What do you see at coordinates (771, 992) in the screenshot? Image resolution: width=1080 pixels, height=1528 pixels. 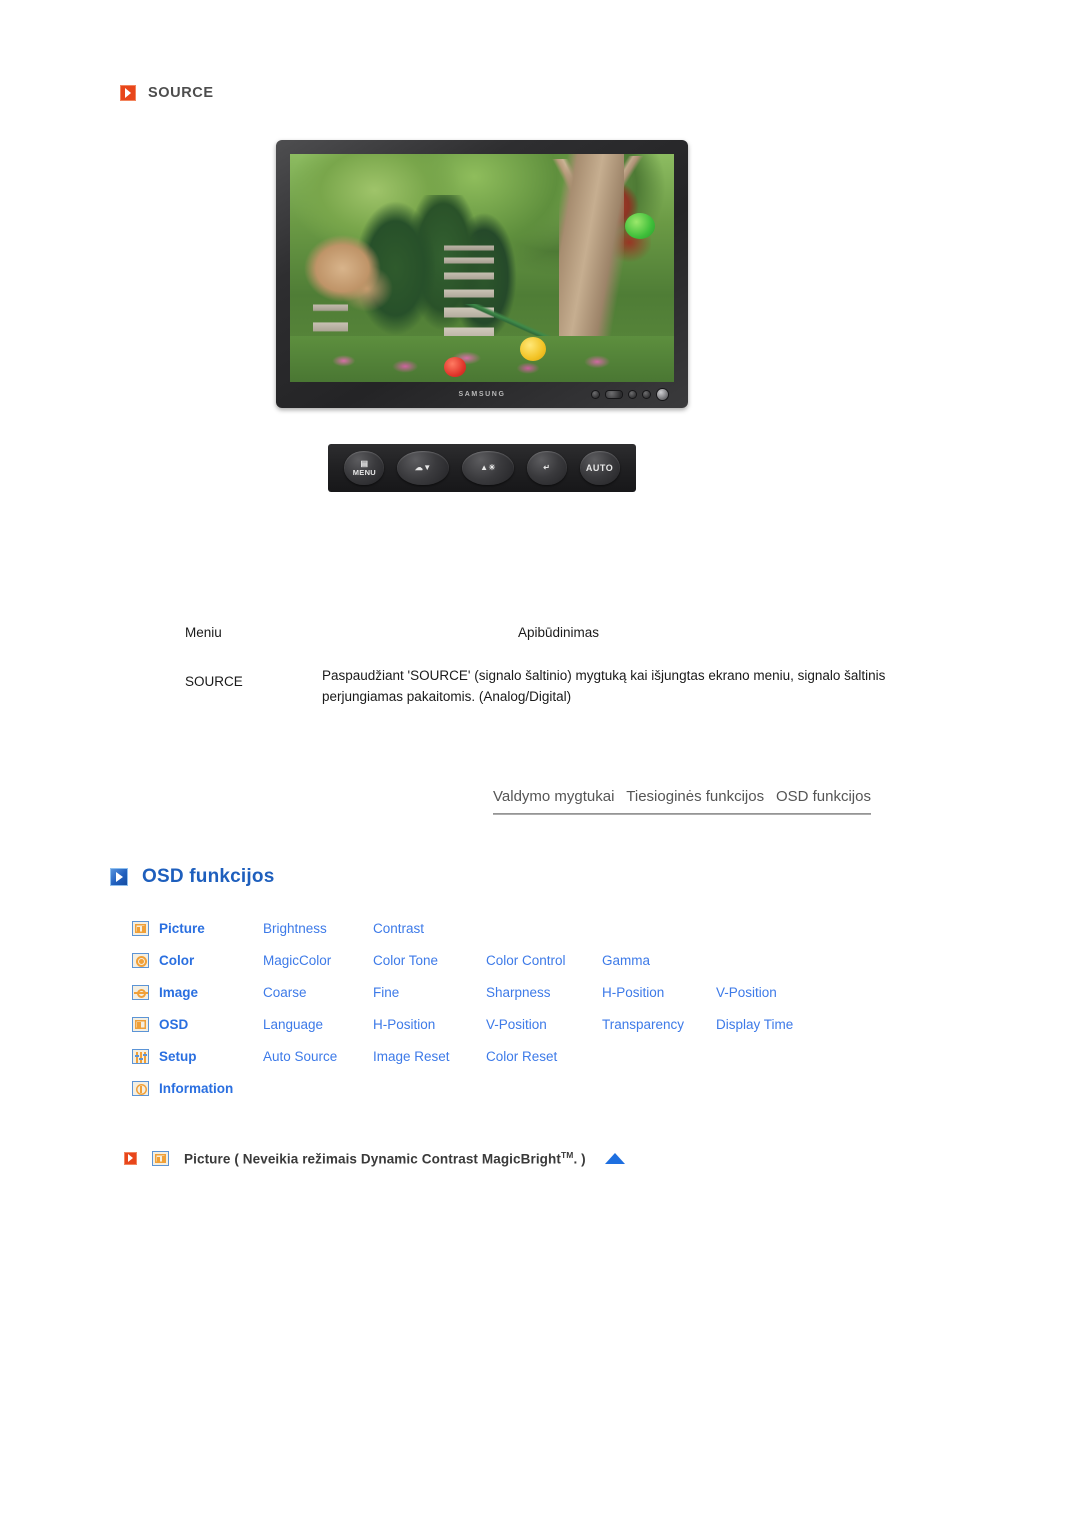 I see `osd-link-v-position: V-Position` at bounding box center [771, 992].